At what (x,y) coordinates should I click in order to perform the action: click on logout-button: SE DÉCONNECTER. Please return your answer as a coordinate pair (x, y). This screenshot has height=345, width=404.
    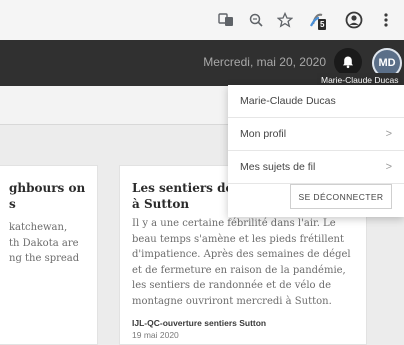
    Looking at the image, I should click on (341, 196).